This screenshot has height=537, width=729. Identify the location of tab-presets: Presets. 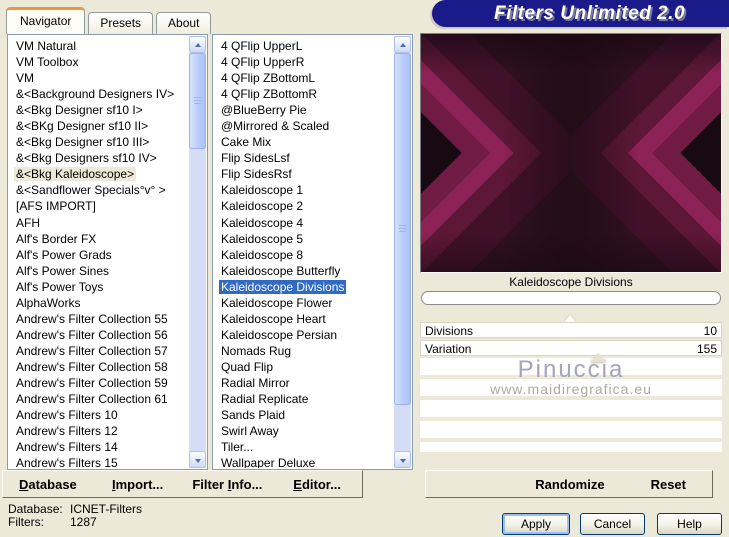
(121, 23).